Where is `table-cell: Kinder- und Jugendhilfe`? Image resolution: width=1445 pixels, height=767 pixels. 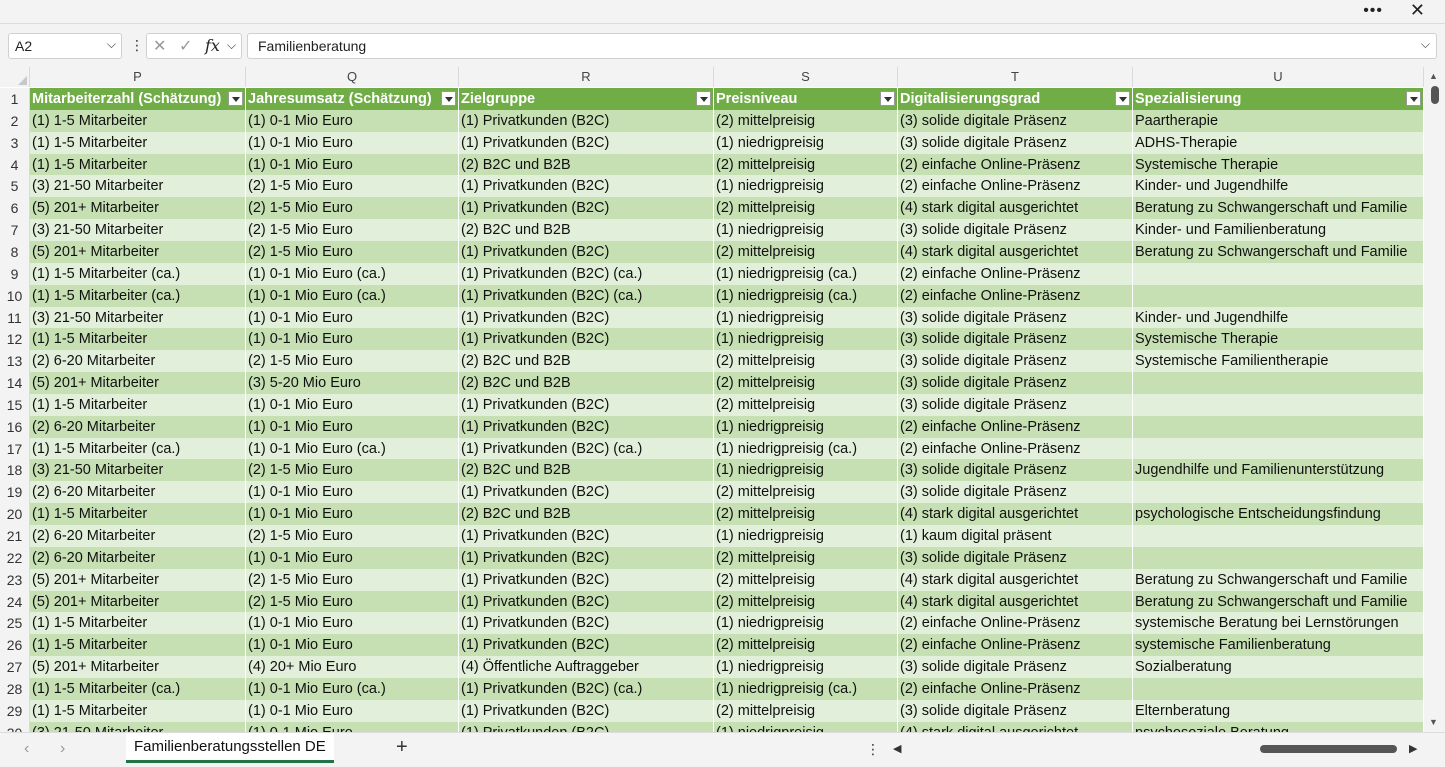 table-cell: Kinder- und Jugendhilfe is located at coordinates (1278, 317).